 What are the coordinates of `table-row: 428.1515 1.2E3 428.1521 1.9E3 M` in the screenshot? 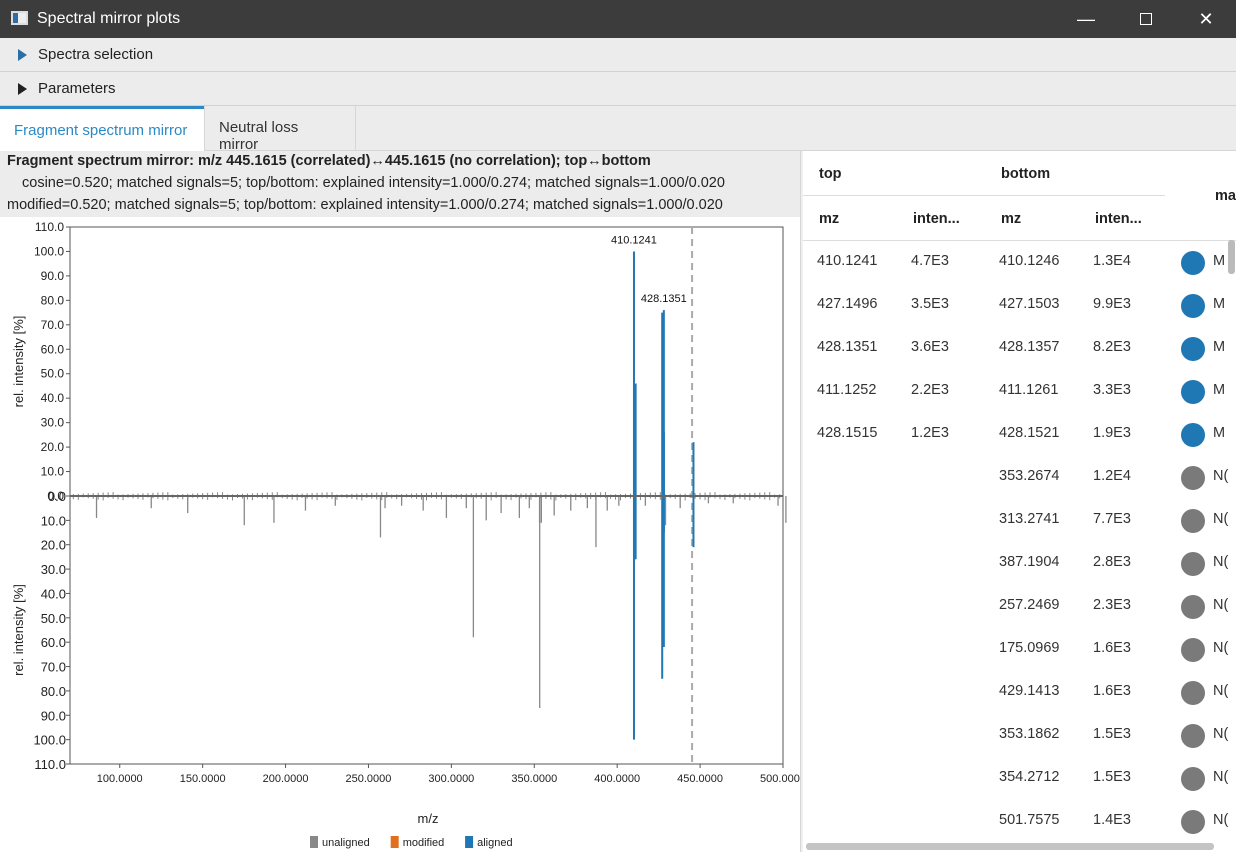 It's located at (1019, 434).